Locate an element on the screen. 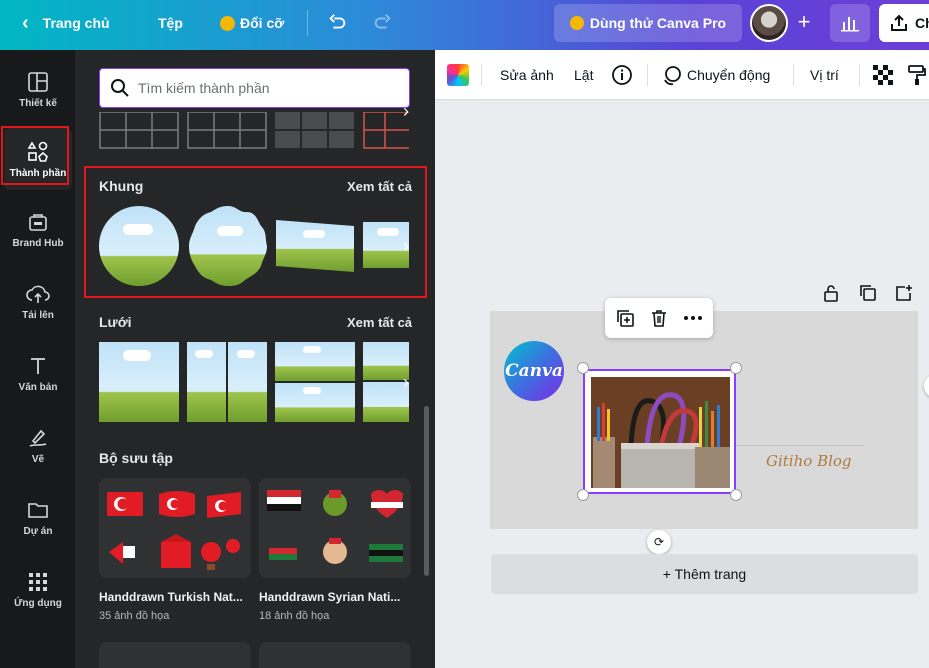 This screenshot has width=929, height=668. edit-photo-button: Sửa ảnh is located at coordinates (527, 75).